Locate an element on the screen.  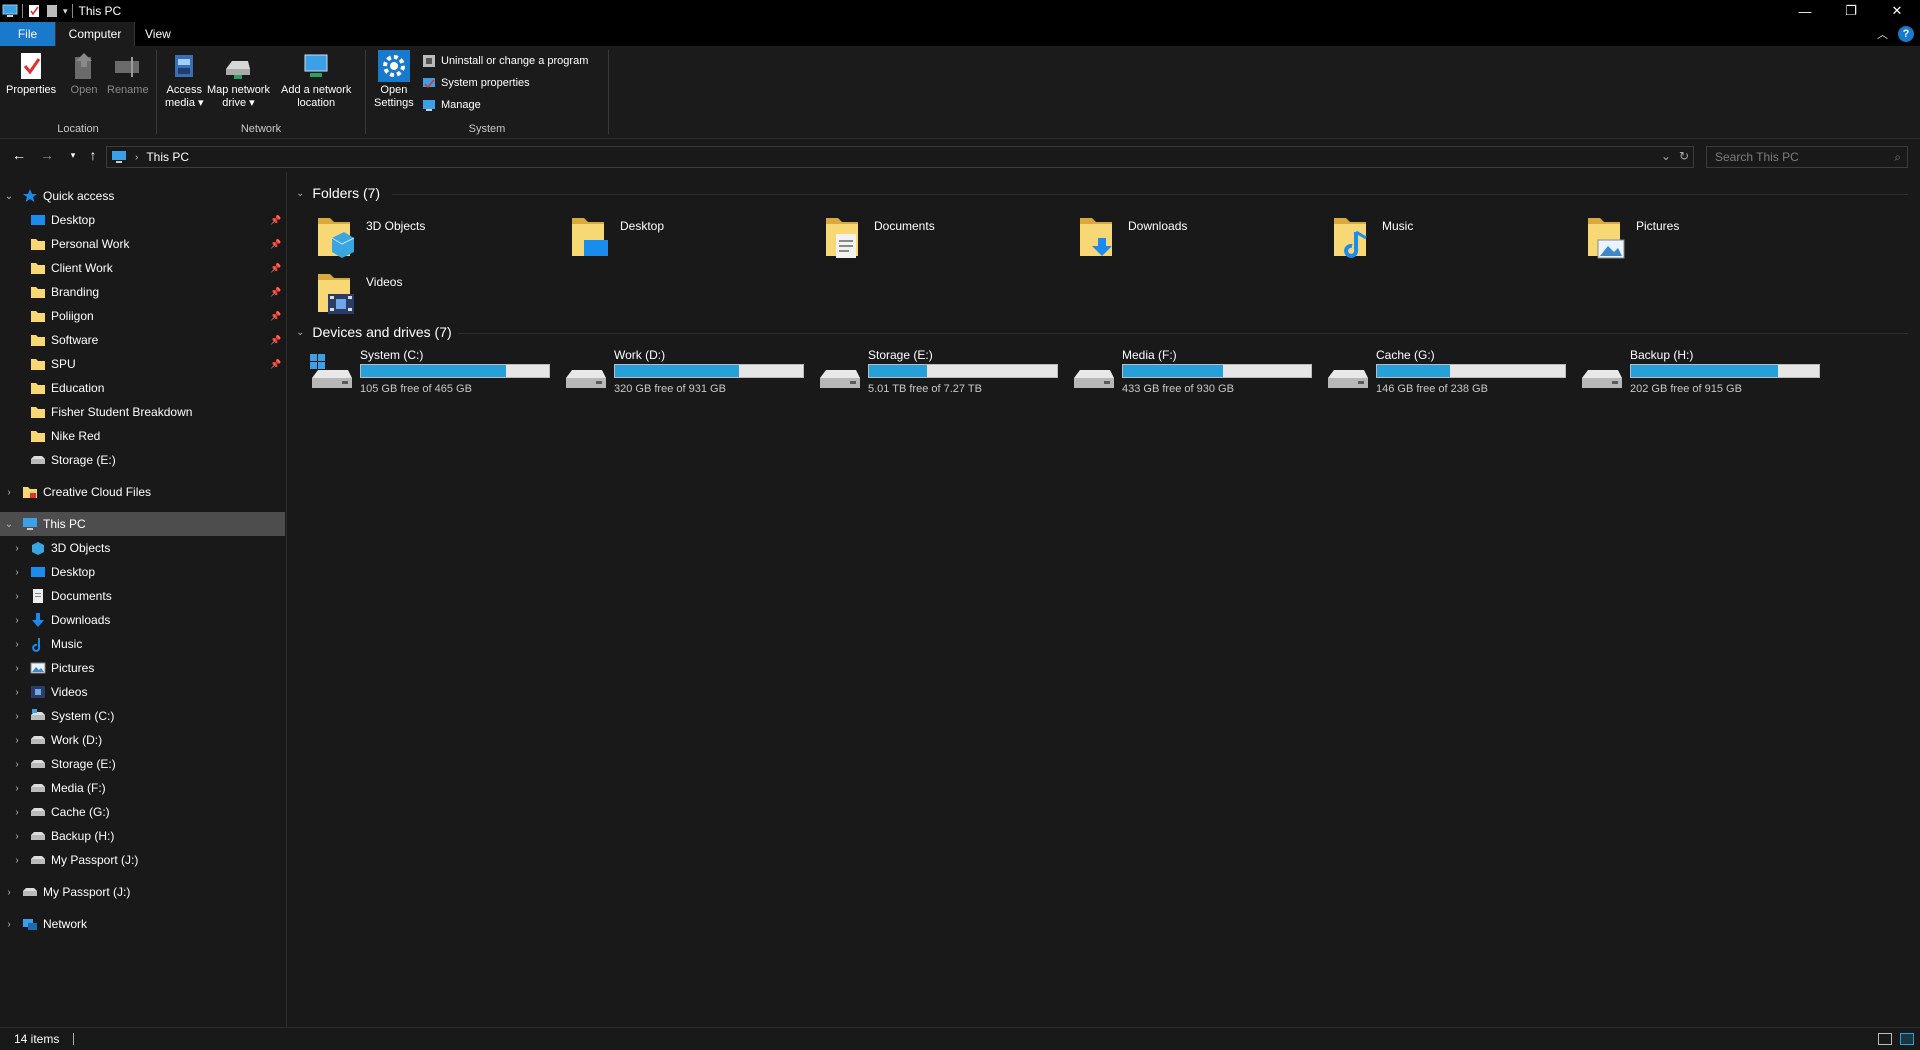
nav-quick-item: Desktop 📌 is located at coordinates (142, 220).